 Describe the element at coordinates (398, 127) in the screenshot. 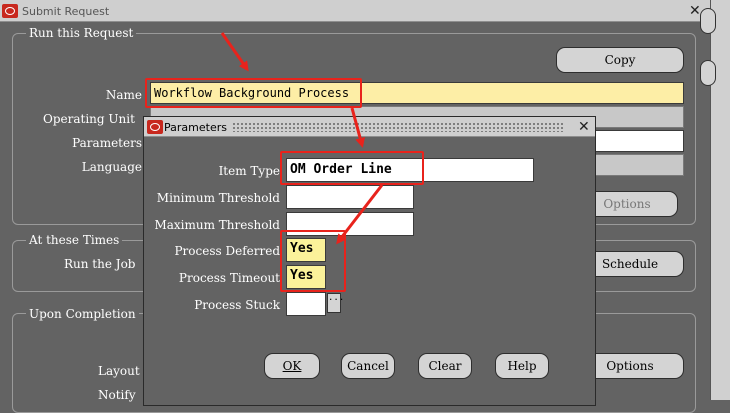

I see `title-grip` at that location.